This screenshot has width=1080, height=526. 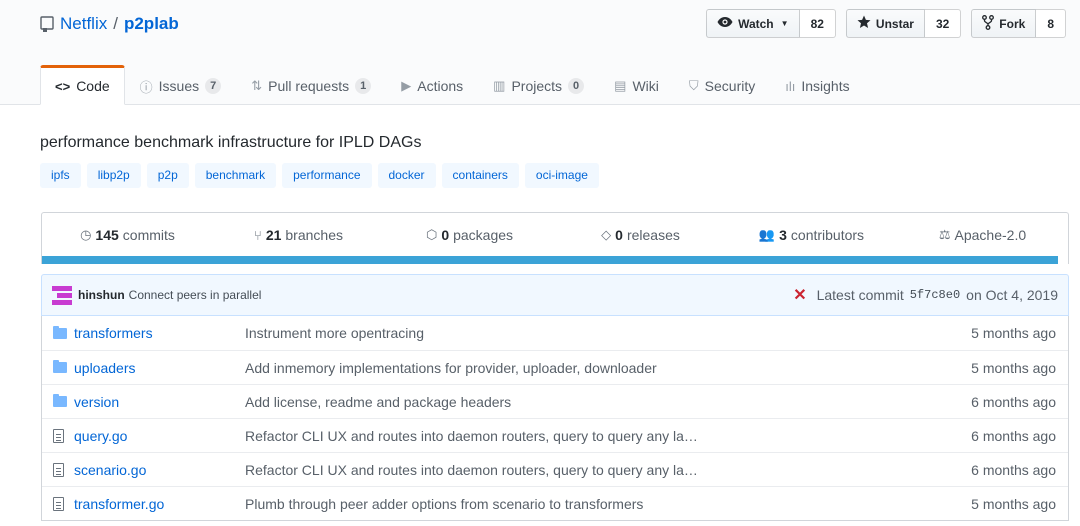 What do you see at coordinates (606, 234) in the screenshot?
I see `tag-icon: ◇` at bounding box center [606, 234].